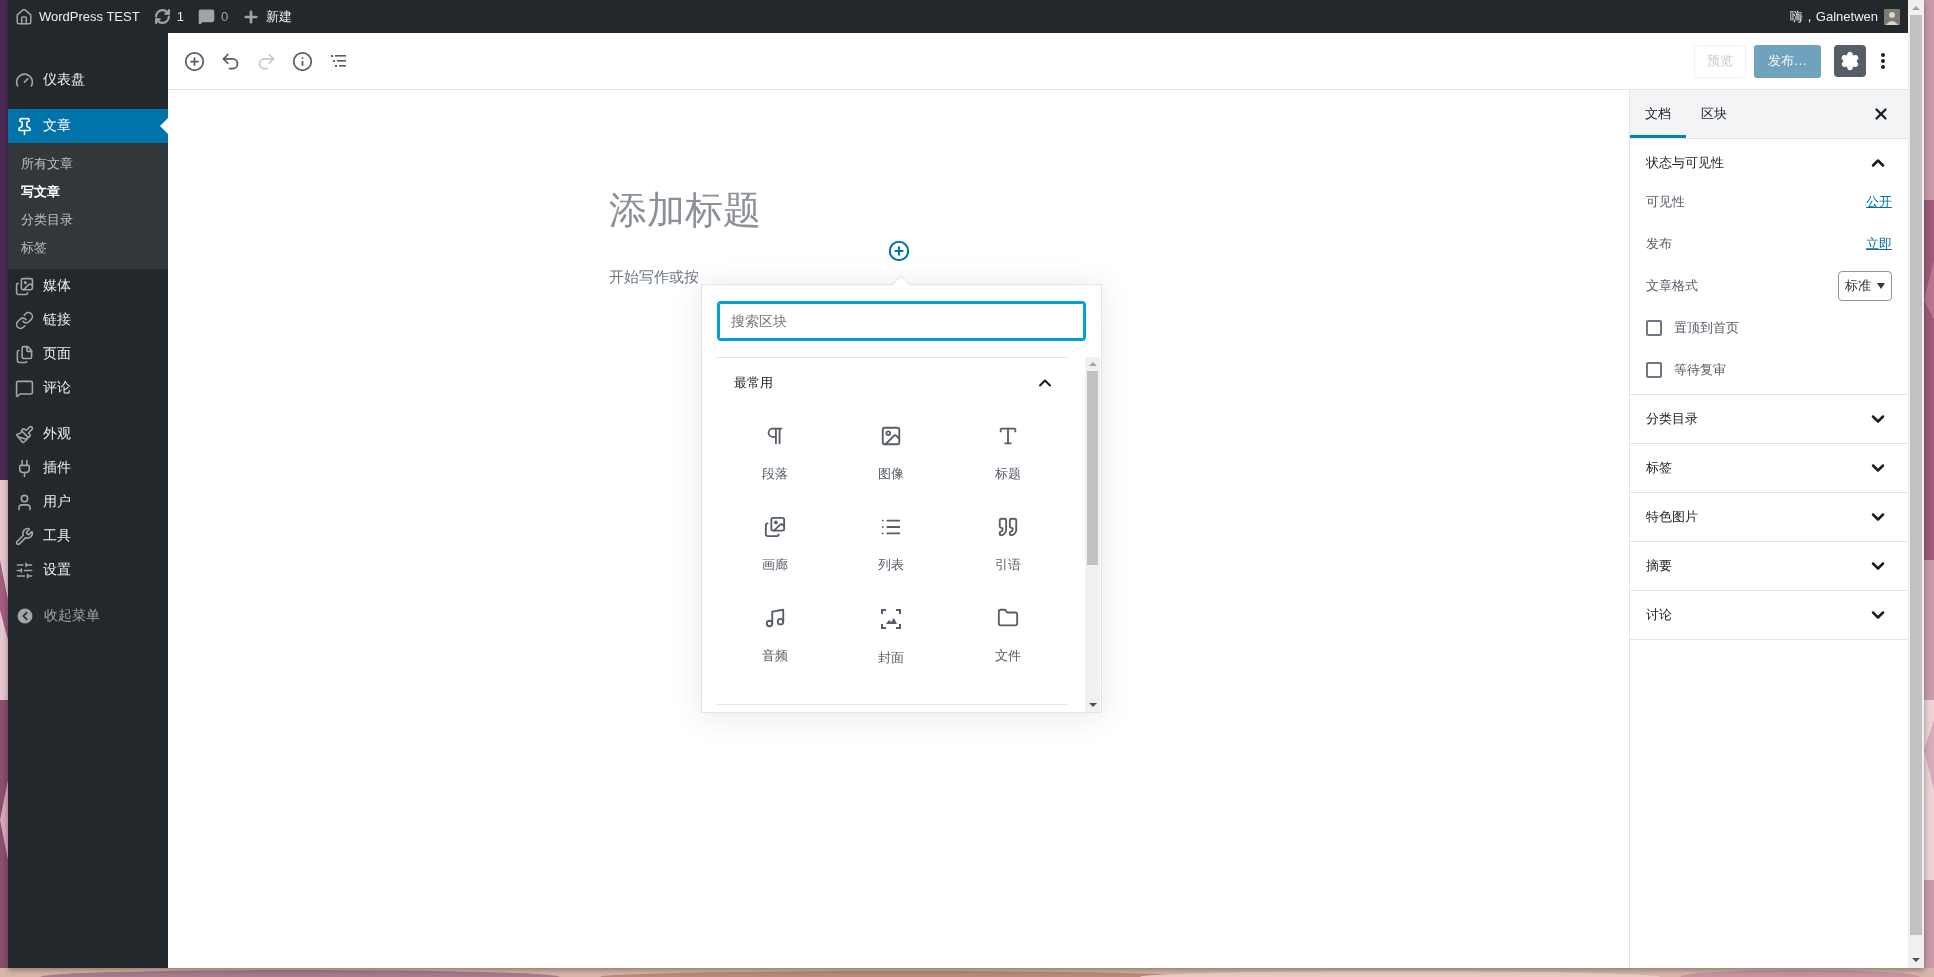 Image resolution: width=1934 pixels, height=977 pixels. What do you see at coordinates (1769, 517) in the screenshot?
I see `panel-toggle: 特色图片` at bounding box center [1769, 517].